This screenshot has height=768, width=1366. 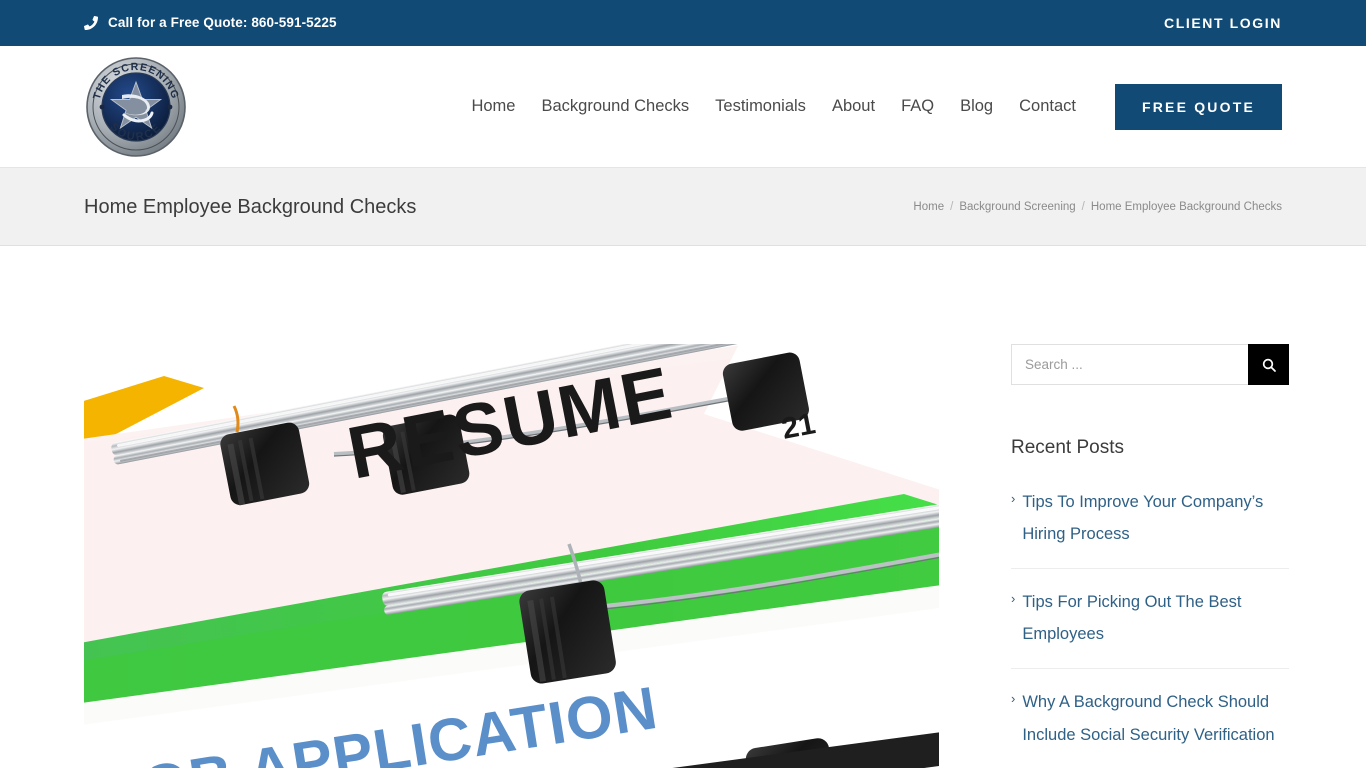 What do you see at coordinates (1129, 364) in the screenshot?
I see `search-input` at bounding box center [1129, 364].